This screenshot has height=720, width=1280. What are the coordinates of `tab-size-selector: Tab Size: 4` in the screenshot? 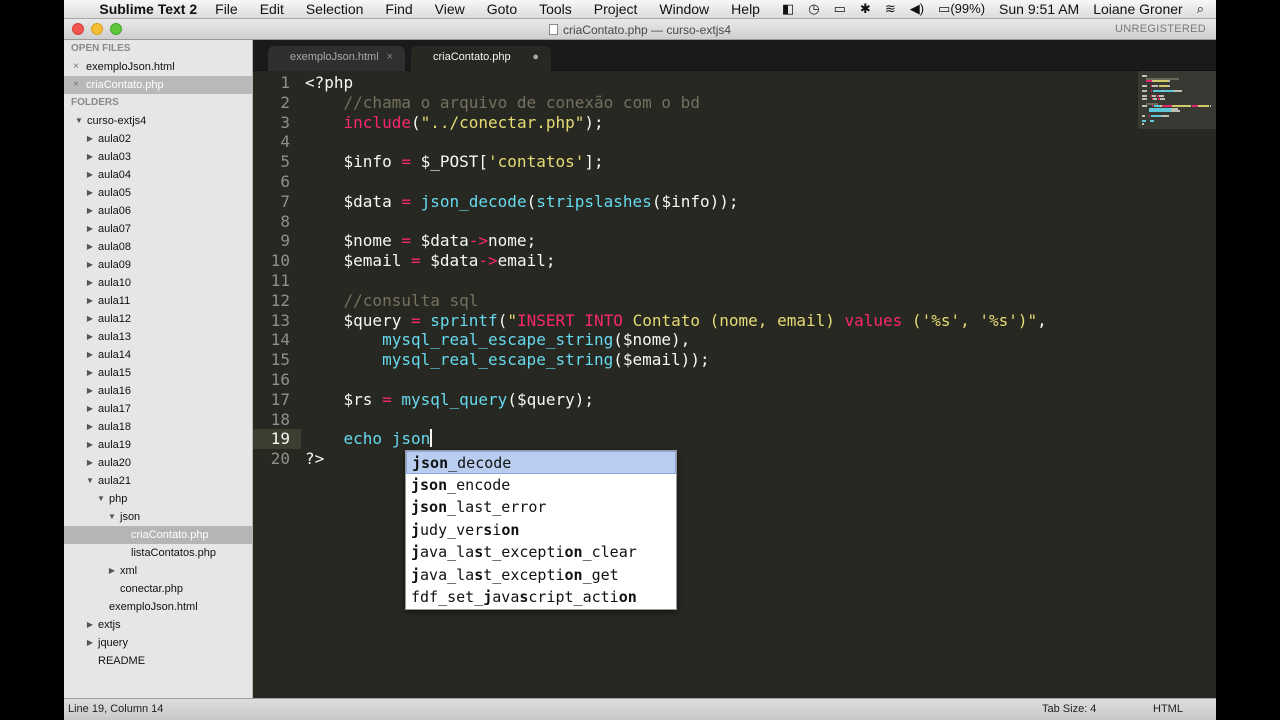 It's located at (1069, 709).